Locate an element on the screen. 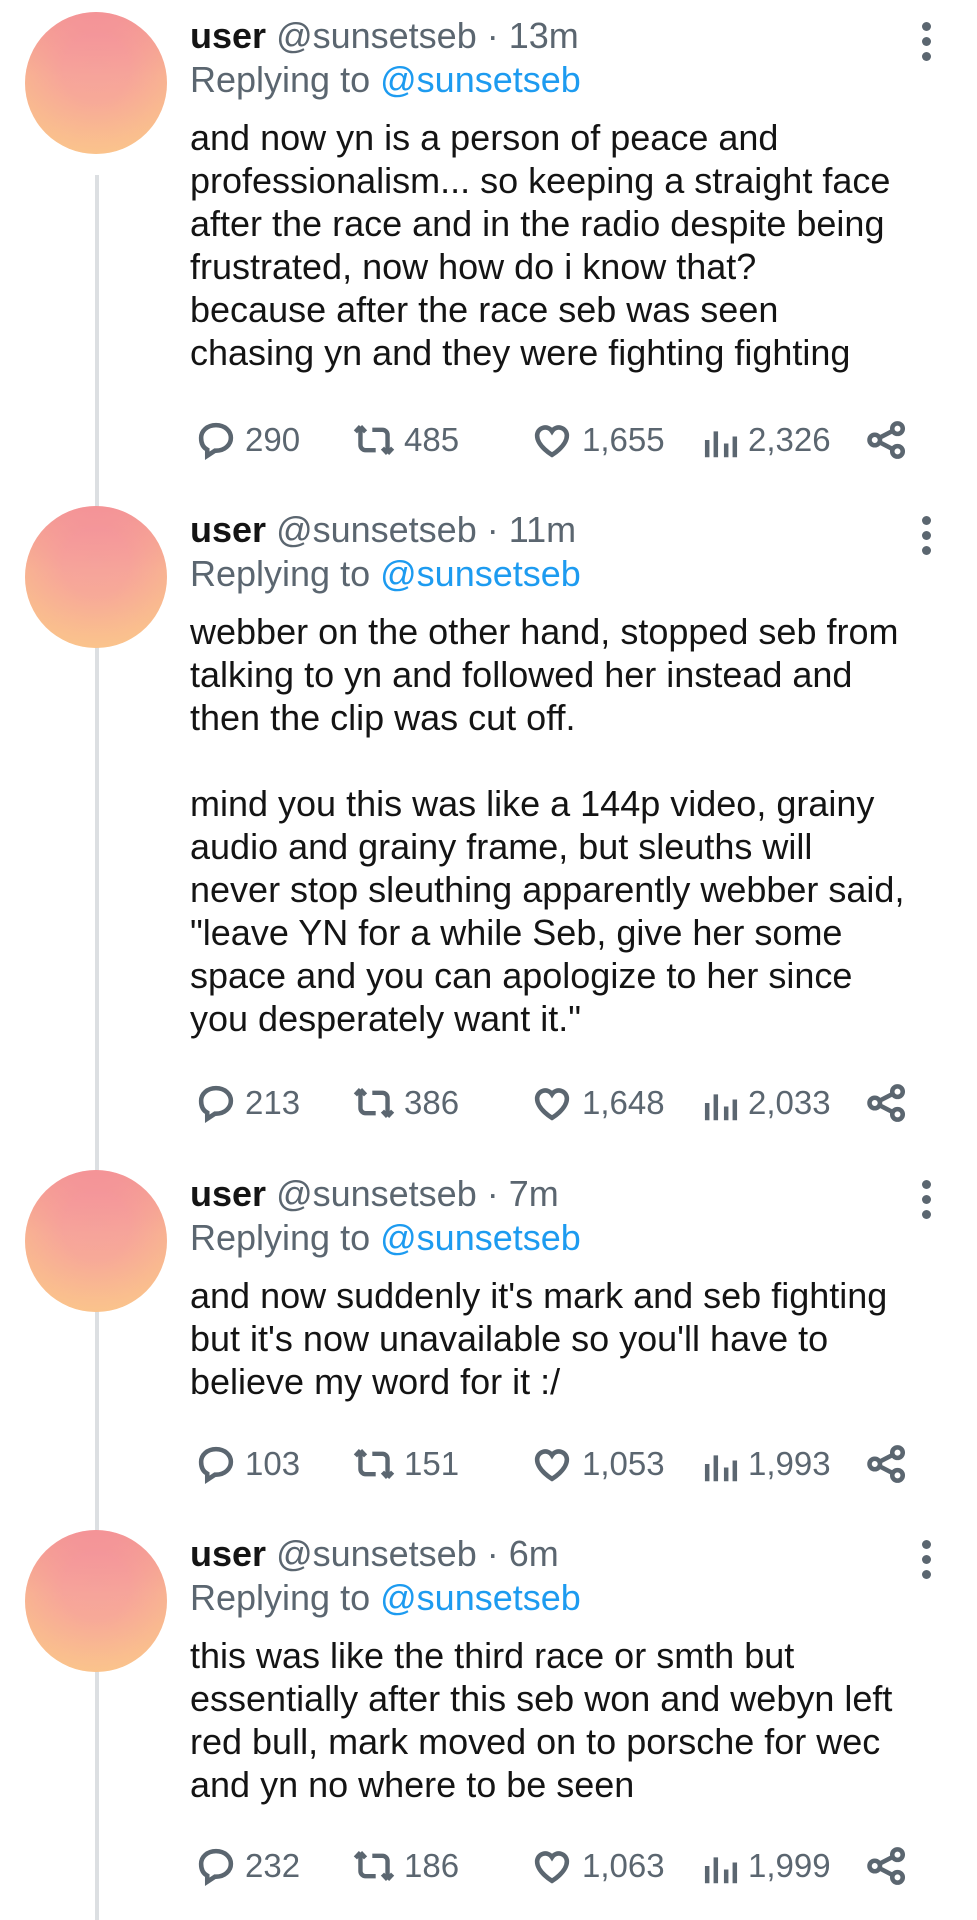 The height and width of the screenshot is (1920, 977). views-button: 1,993 is located at coordinates (766, 1464).